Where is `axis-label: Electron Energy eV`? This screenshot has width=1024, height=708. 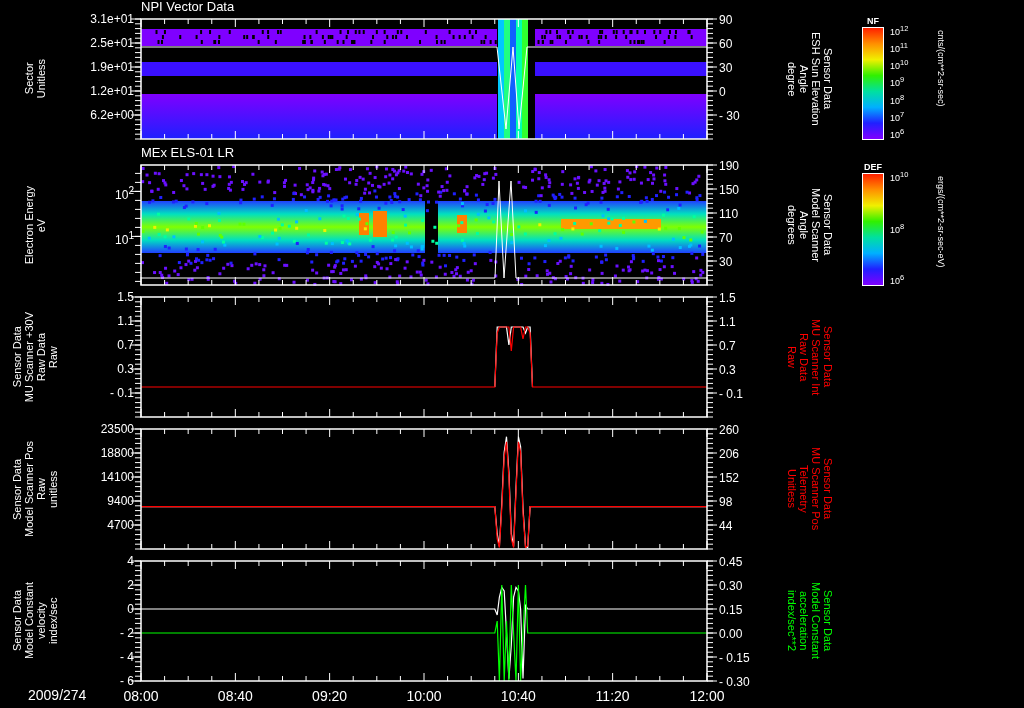
axis-label: Electron Energy eV is located at coordinates (35, 225).